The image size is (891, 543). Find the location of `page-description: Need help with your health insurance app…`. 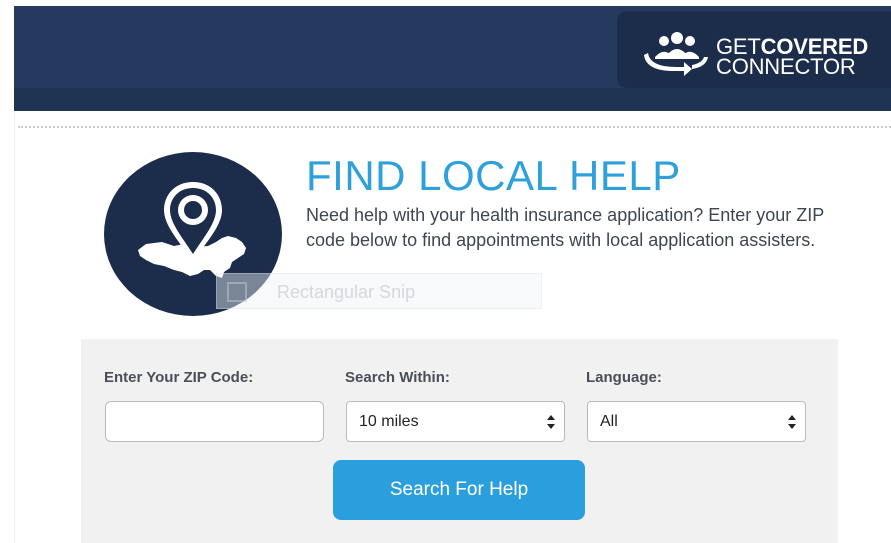

page-description: Need help with your health insurance app… is located at coordinates (565, 227).